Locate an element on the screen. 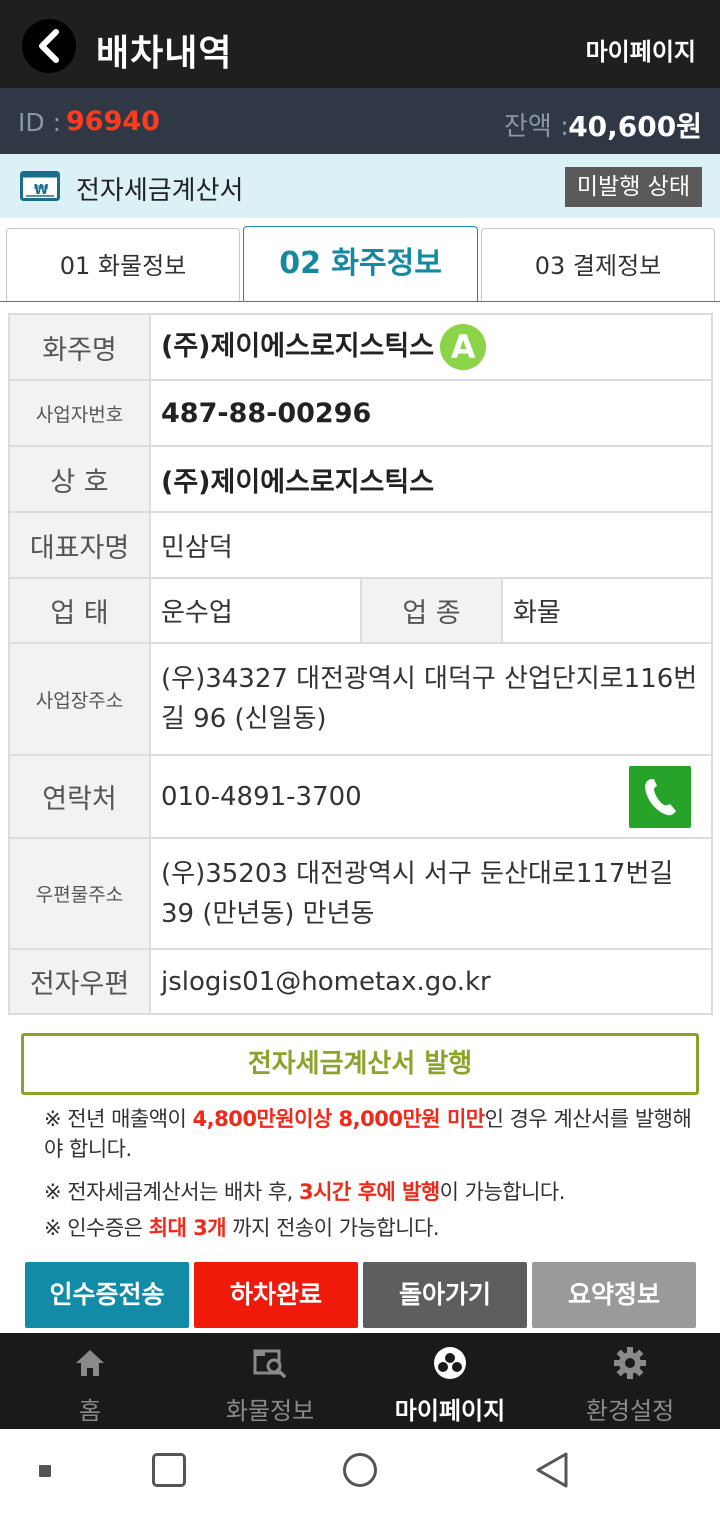 The height and width of the screenshot is (1513, 720). address-label: 사업장주소 is located at coordinates (79, 699).